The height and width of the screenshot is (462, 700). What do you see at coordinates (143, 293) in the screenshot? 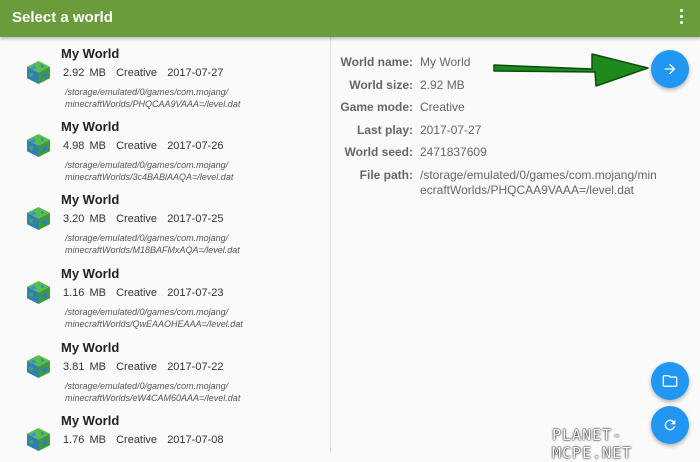
I see `world-meta: 1.16 MB Creative 2017-07-23` at bounding box center [143, 293].